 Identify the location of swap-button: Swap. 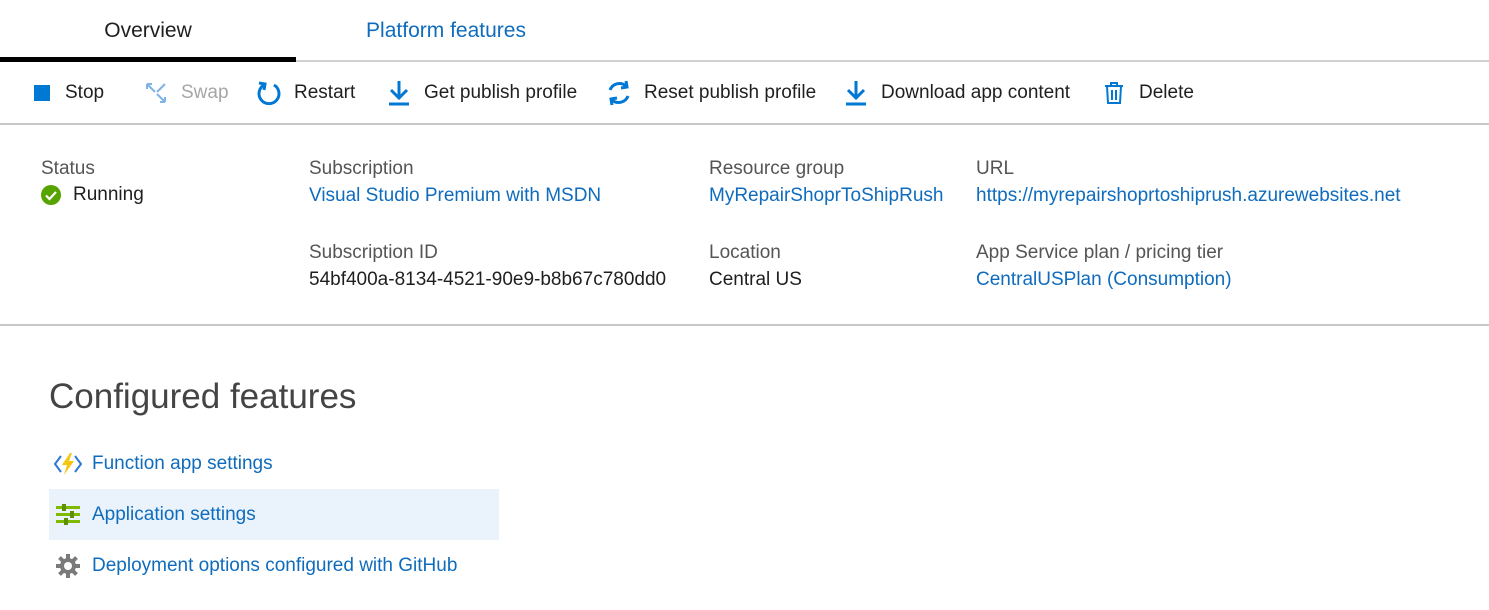
(186, 93).